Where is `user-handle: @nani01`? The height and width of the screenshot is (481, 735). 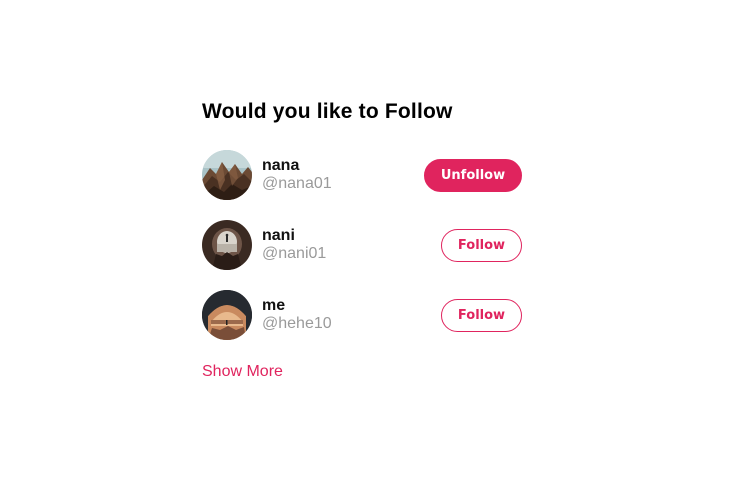 user-handle: @nani01 is located at coordinates (294, 253).